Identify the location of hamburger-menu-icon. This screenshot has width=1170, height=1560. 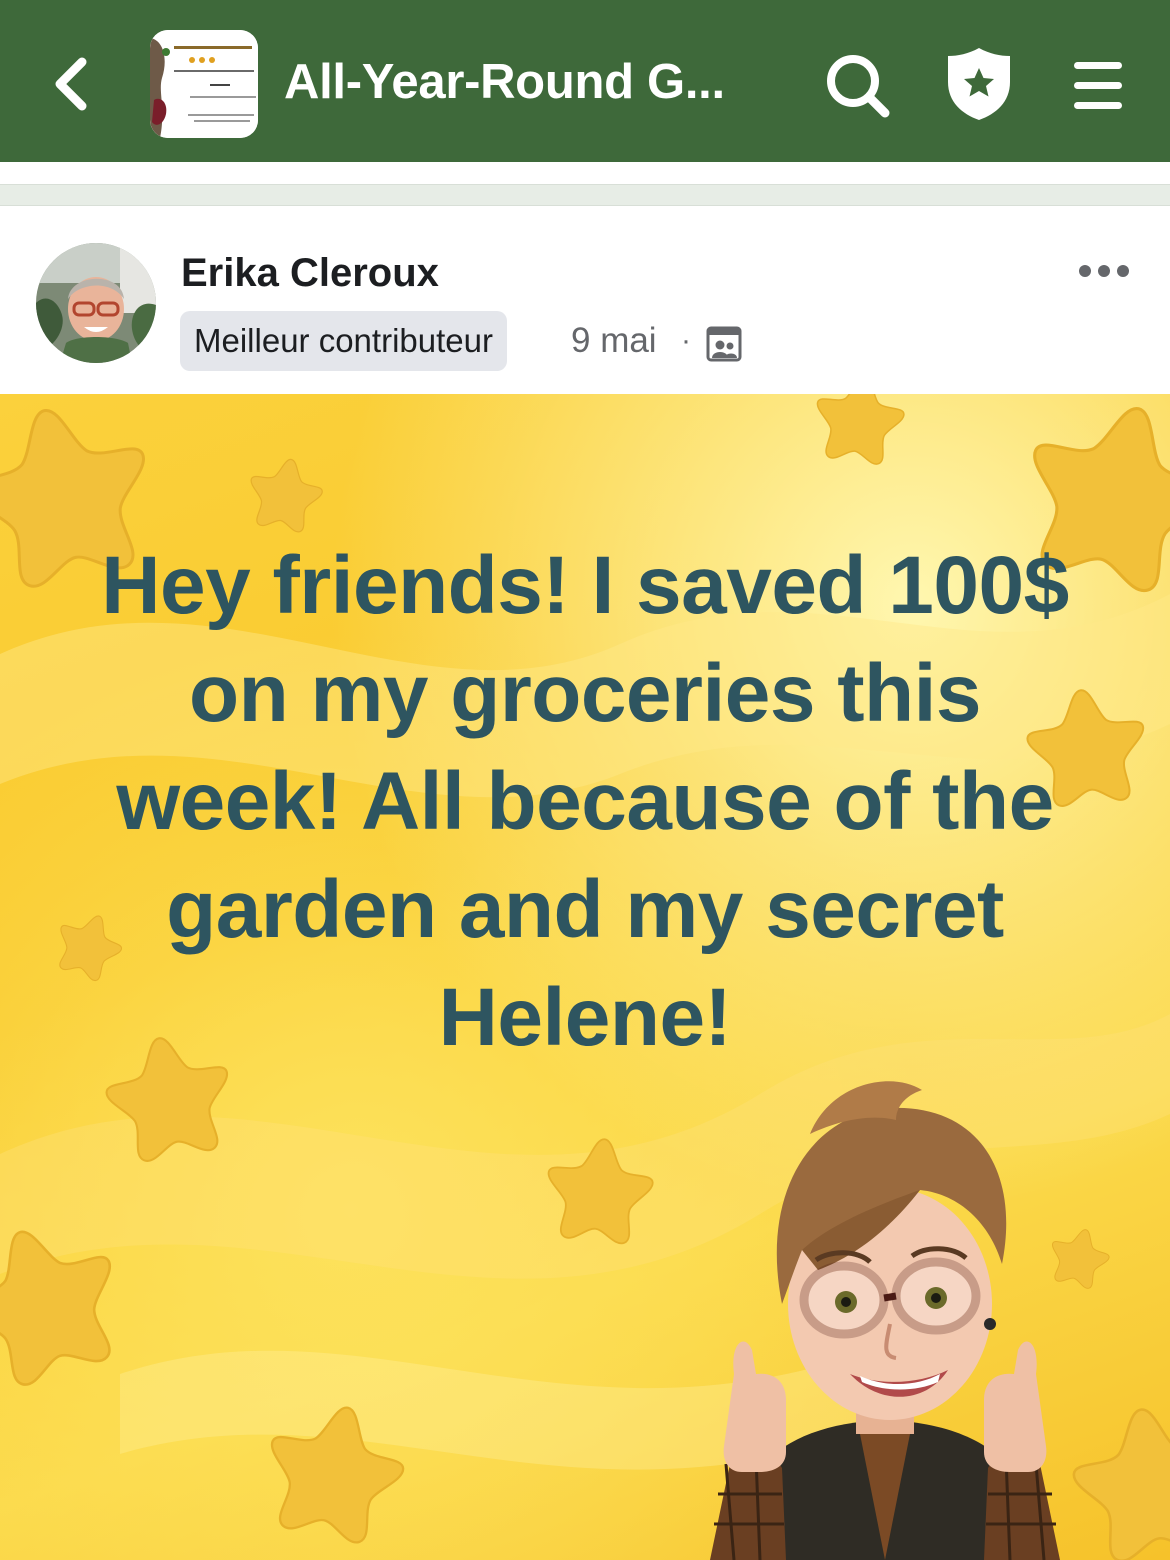
(1098, 85).